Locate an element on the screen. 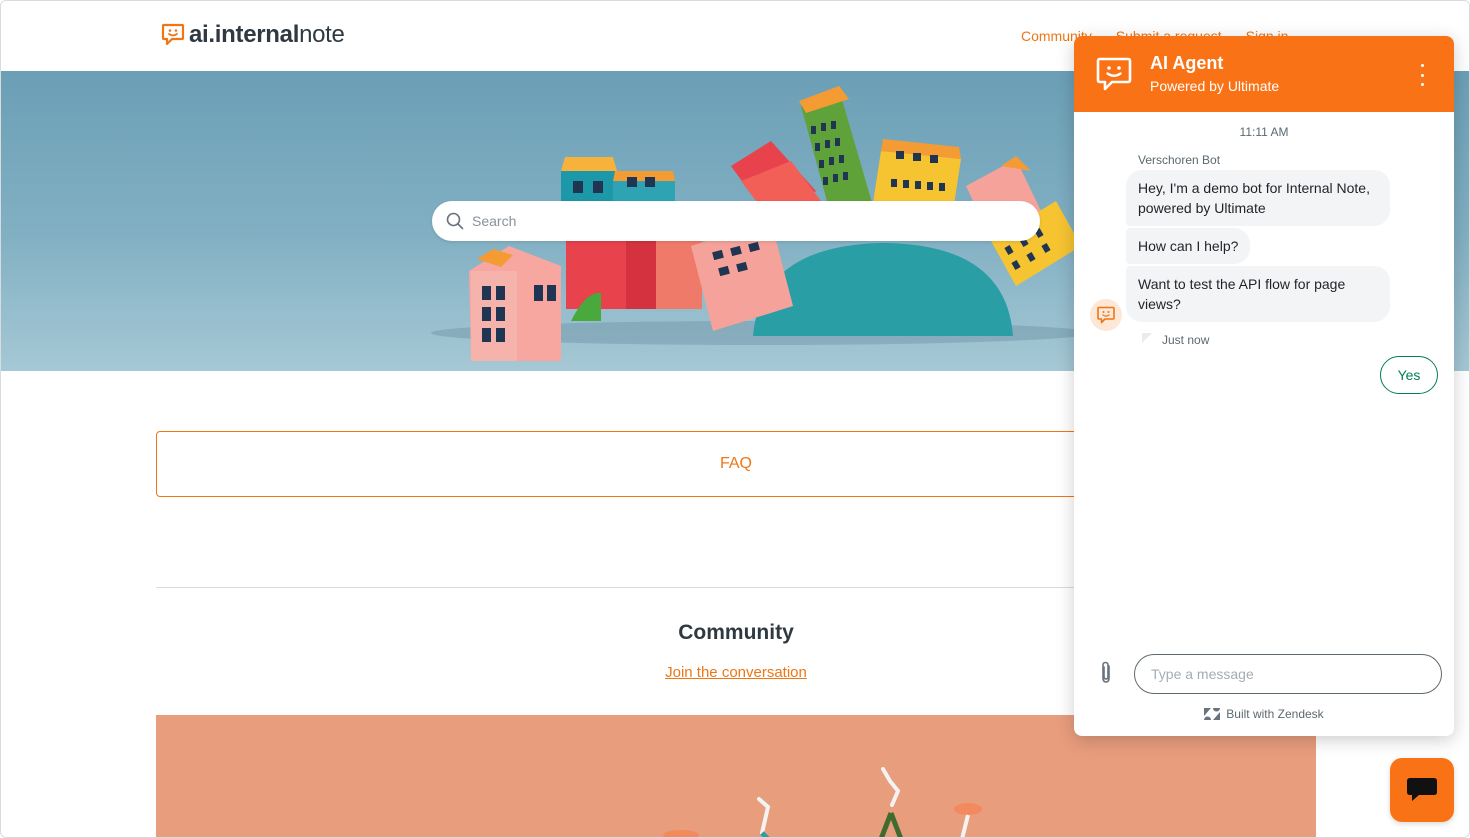  chat-title: AI Agent is located at coordinates (1187, 63).